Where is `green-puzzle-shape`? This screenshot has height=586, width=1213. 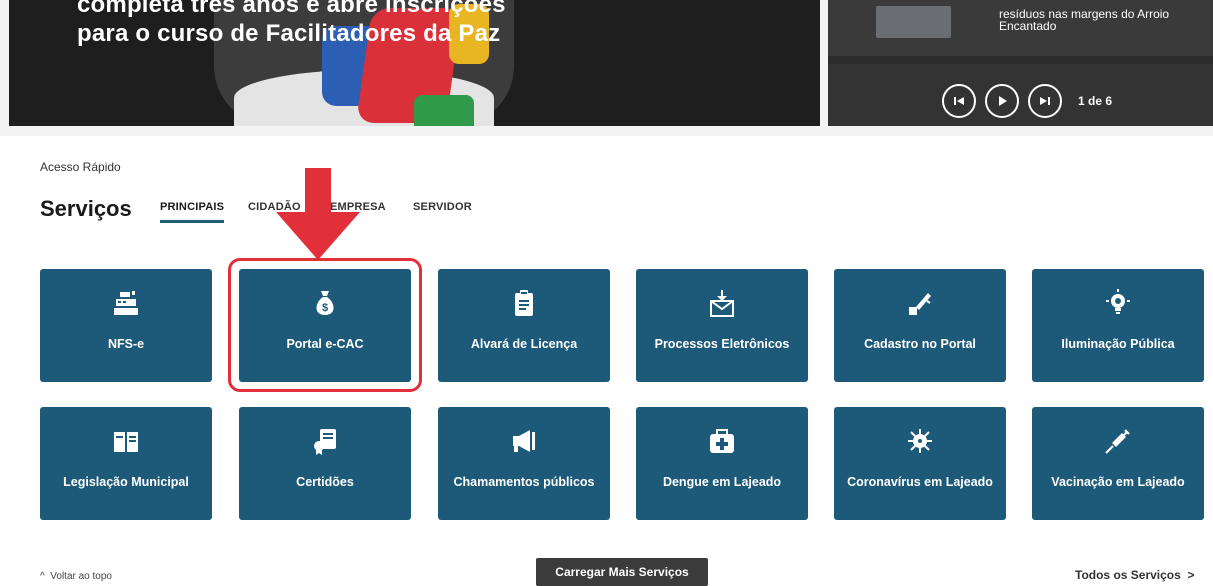
green-puzzle-shape is located at coordinates (444, 110).